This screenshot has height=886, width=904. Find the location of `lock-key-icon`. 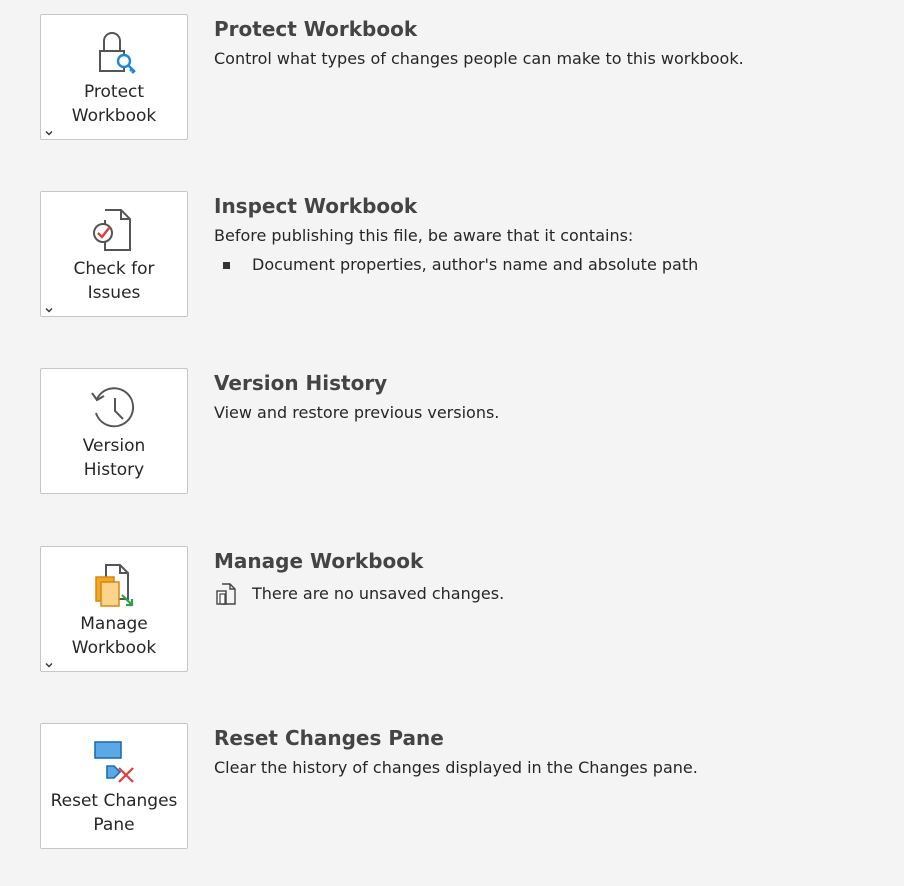

lock-key-icon is located at coordinates (114, 55).